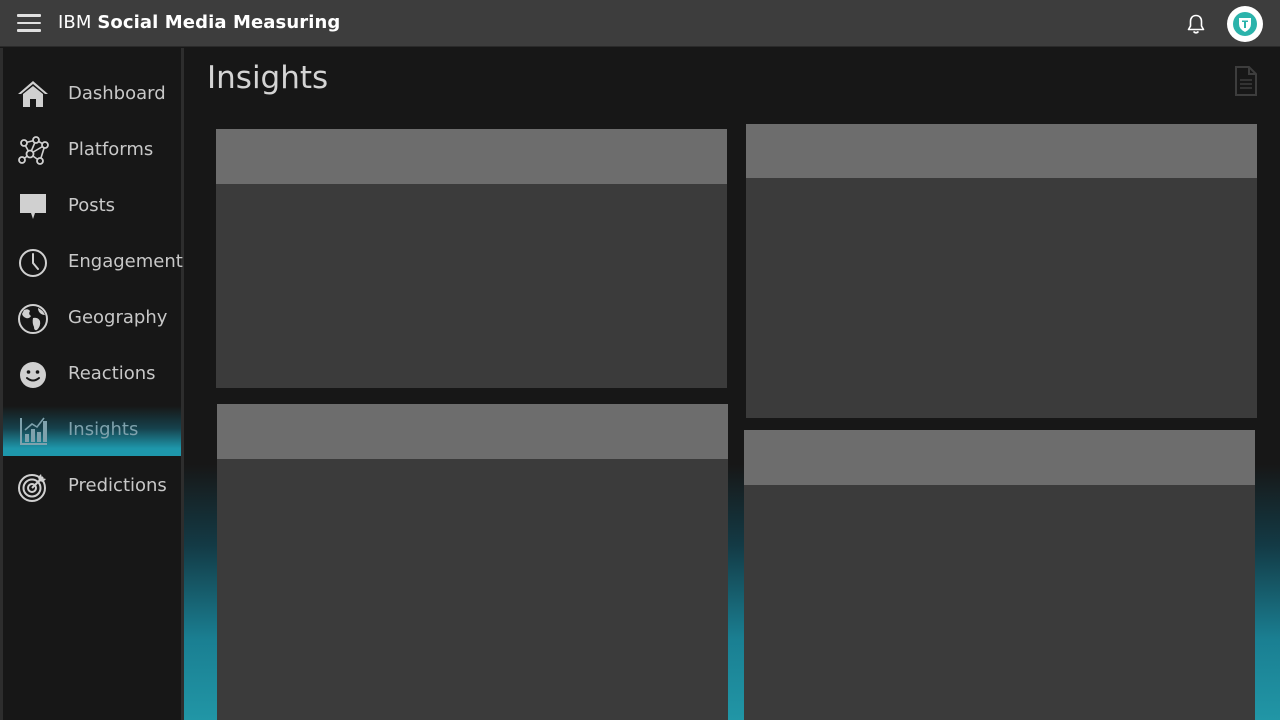 This screenshot has width=1280, height=720. I want to click on sidebar-item-label: Engagement, so click(125, 261).